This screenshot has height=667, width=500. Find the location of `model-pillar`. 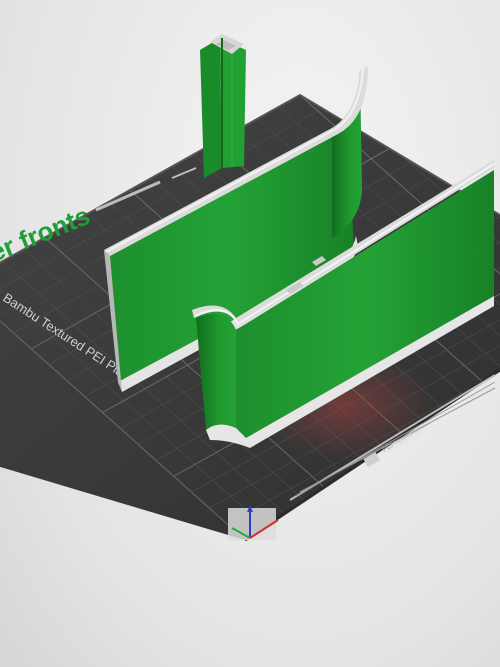

model-pillar is located at coordinates (223, 106).